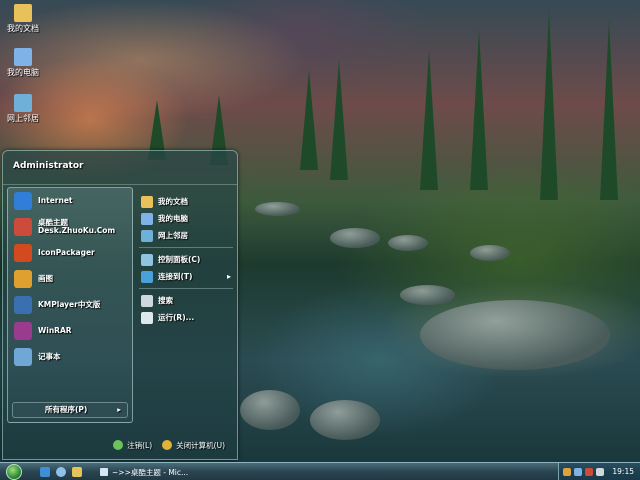 The image size is (640, 480). What do you see at coordinates (23, 357) in the screenshot?
I see `notepad-icon` at bounding box center [23, 357].